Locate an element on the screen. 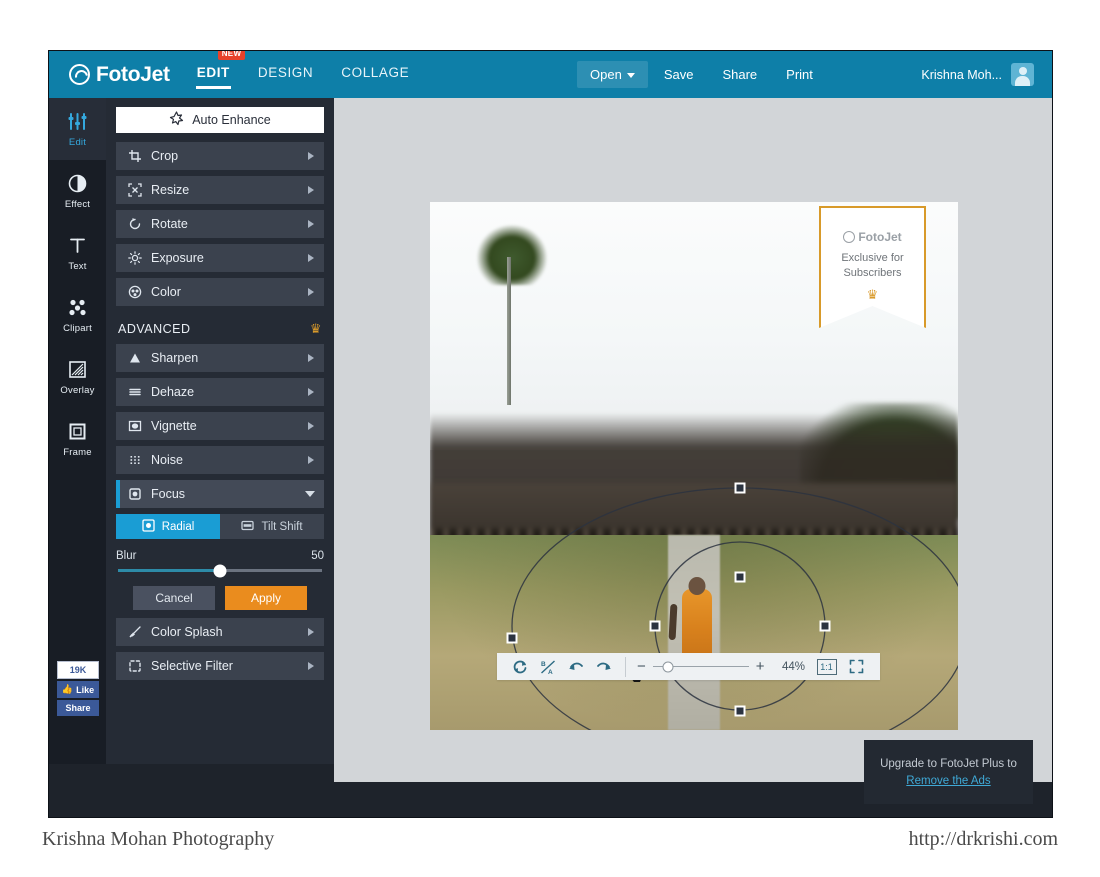 This screenshot has height=877, width=1100. facebook-share-button: Share is located at coordinates (78, 708).